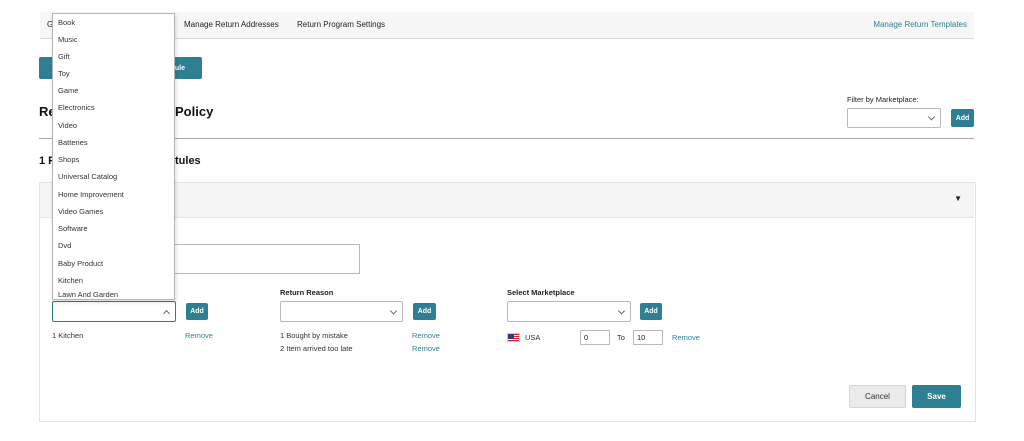  Describe the element at coordinates (113, 294) in the screenshot. I see `dropdown-option-lawn-and-garden: Lawn And Garden` at that location.